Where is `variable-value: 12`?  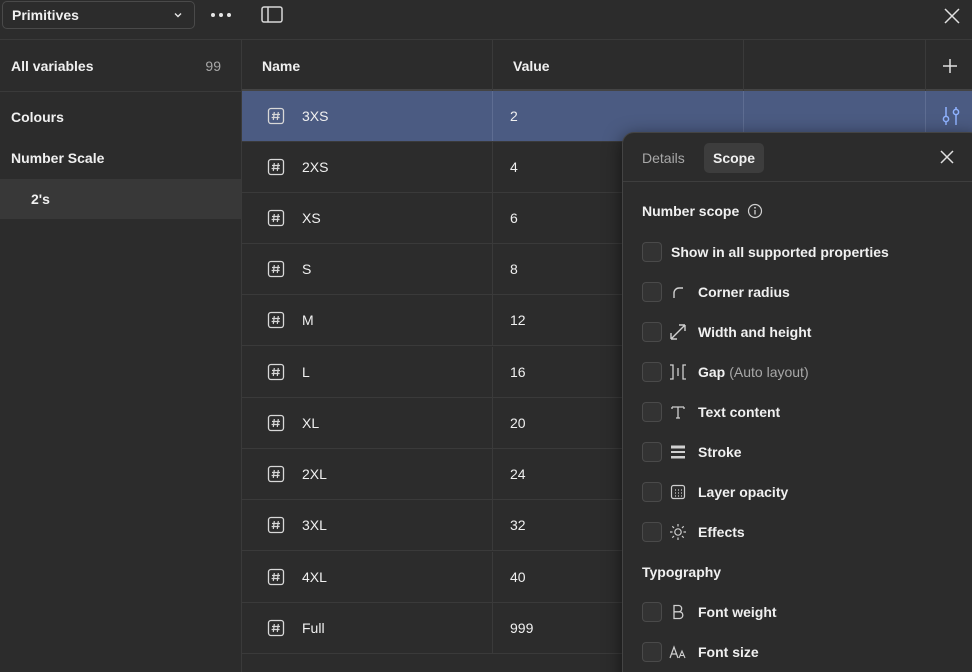 variable-value: 12 is located at coordinates (518, 320).